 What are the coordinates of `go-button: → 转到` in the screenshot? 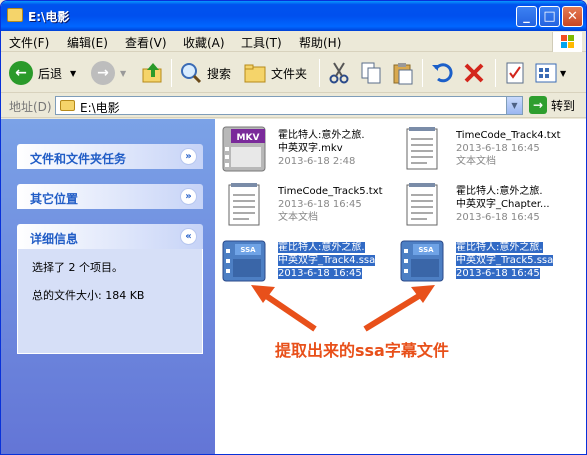 It's located at (552, 105).